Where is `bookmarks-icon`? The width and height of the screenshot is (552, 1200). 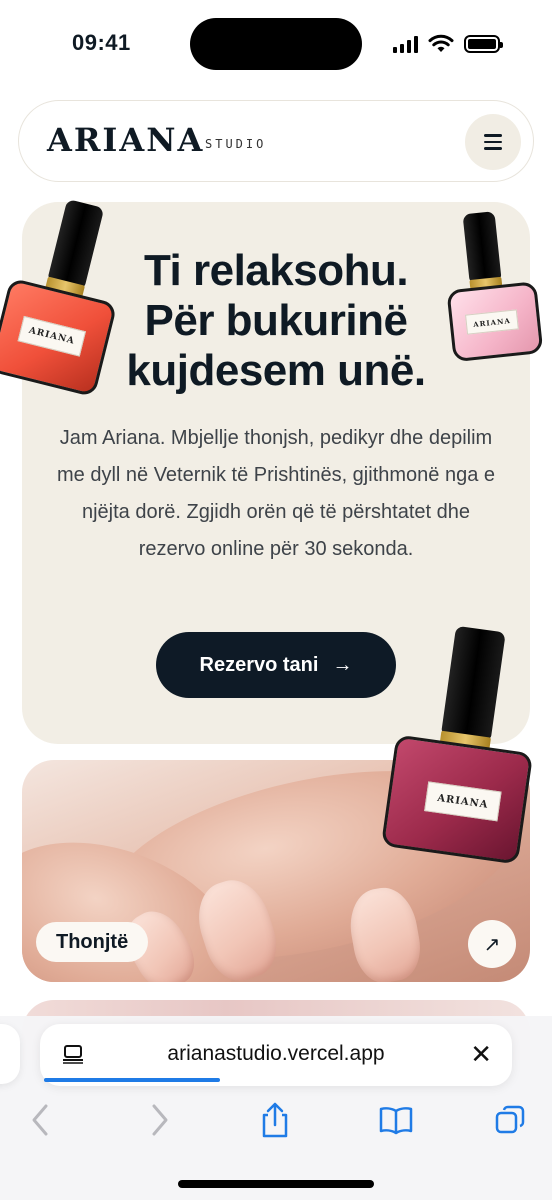 bookmarks-icon is located at coordinates (396, 1120).